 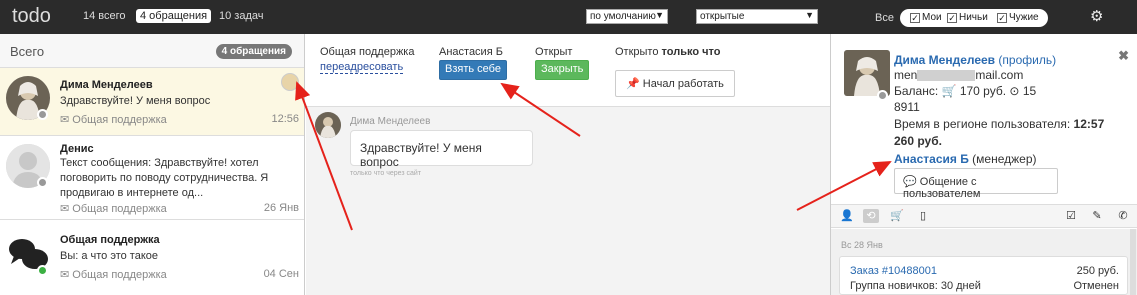 I want to click on conversation-name: Дима Менделеев, so click(x=106, y=85).